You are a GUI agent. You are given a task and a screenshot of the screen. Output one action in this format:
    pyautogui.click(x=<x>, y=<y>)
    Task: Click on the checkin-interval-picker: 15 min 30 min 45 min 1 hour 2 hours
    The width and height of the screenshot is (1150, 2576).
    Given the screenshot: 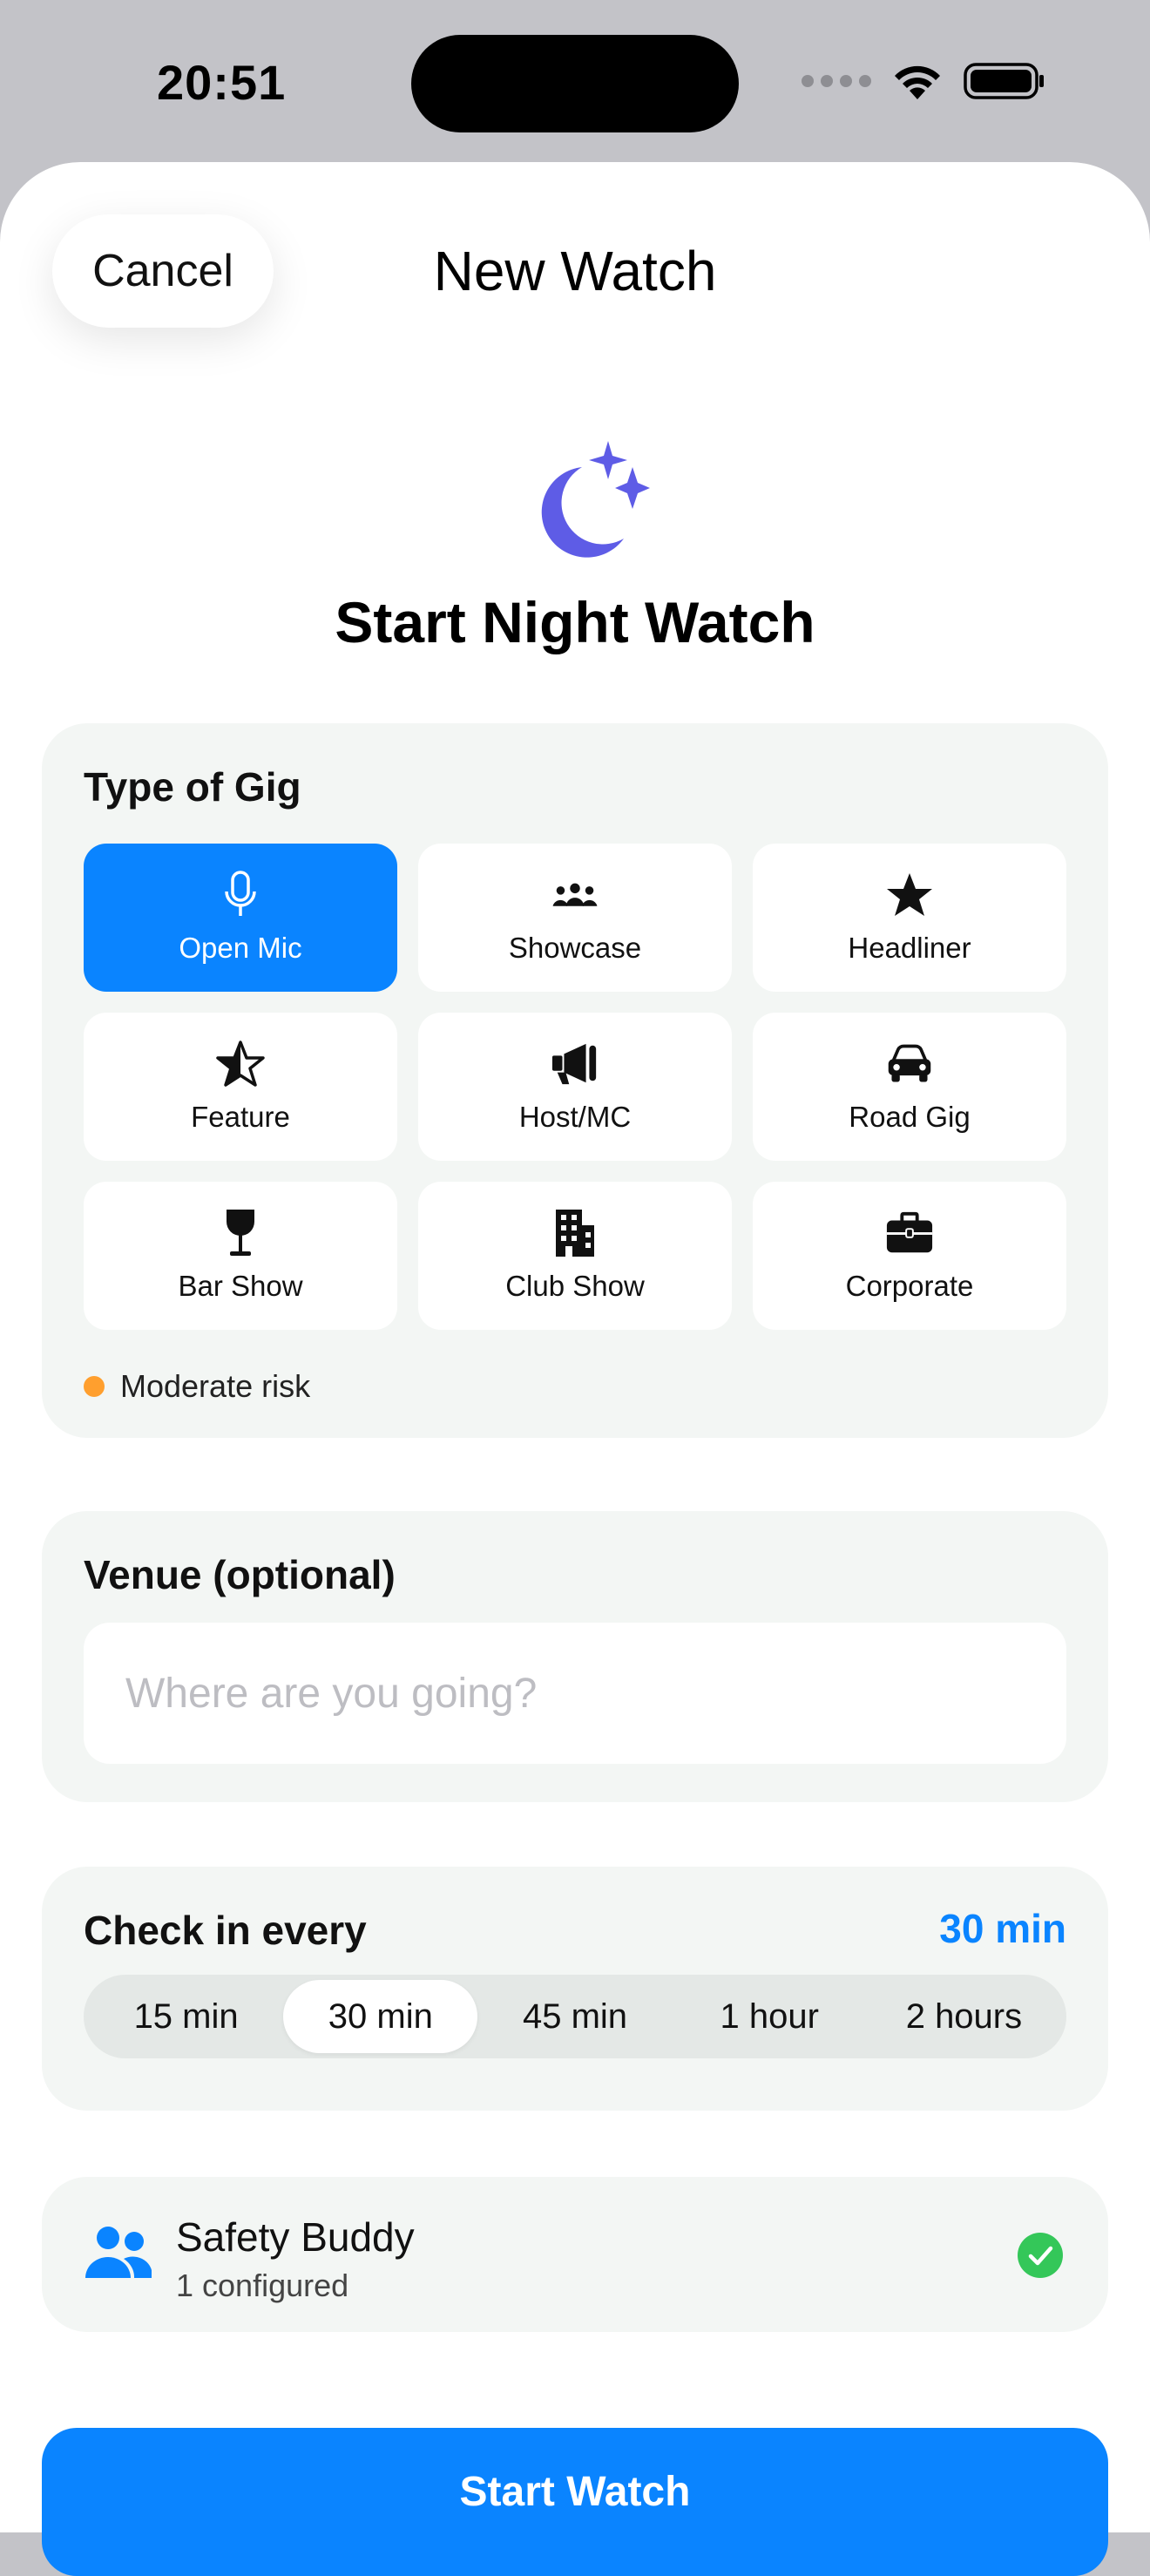 What is the action you would take?
    pyautogui.click(x=575, y=2016)
    